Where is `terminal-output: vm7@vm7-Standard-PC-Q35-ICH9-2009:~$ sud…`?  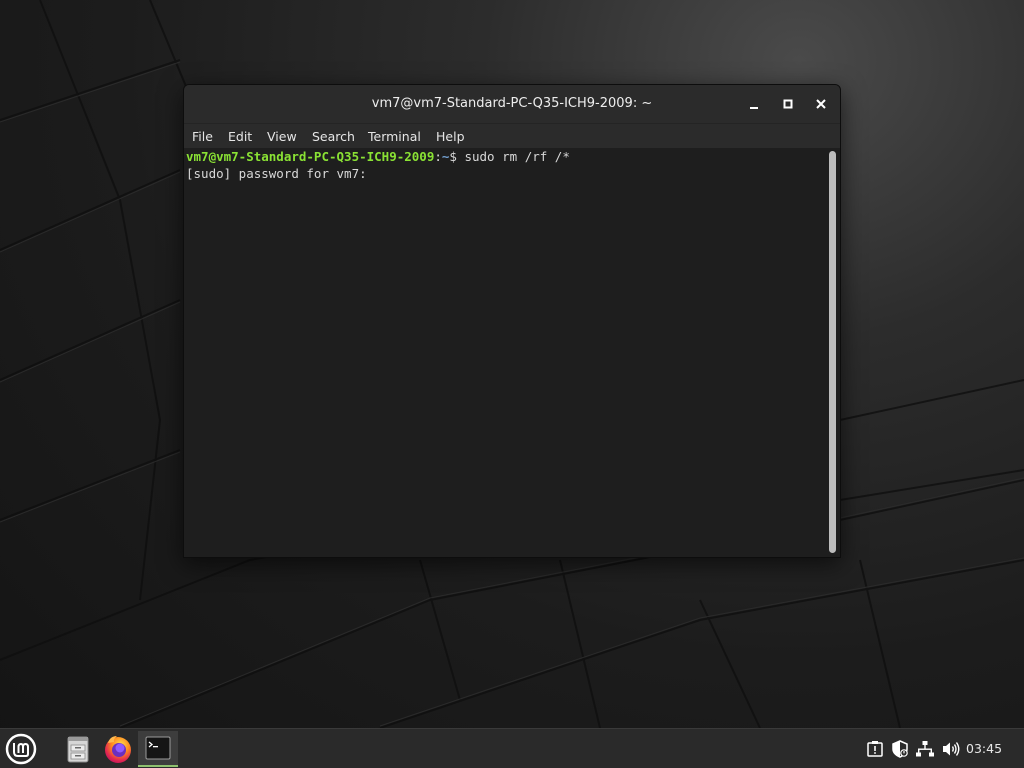
terminal-output: vm7@vm7-Standard-PC-Q35-ICH9-2009:~$ sud… is located at coordinates (504, 165).